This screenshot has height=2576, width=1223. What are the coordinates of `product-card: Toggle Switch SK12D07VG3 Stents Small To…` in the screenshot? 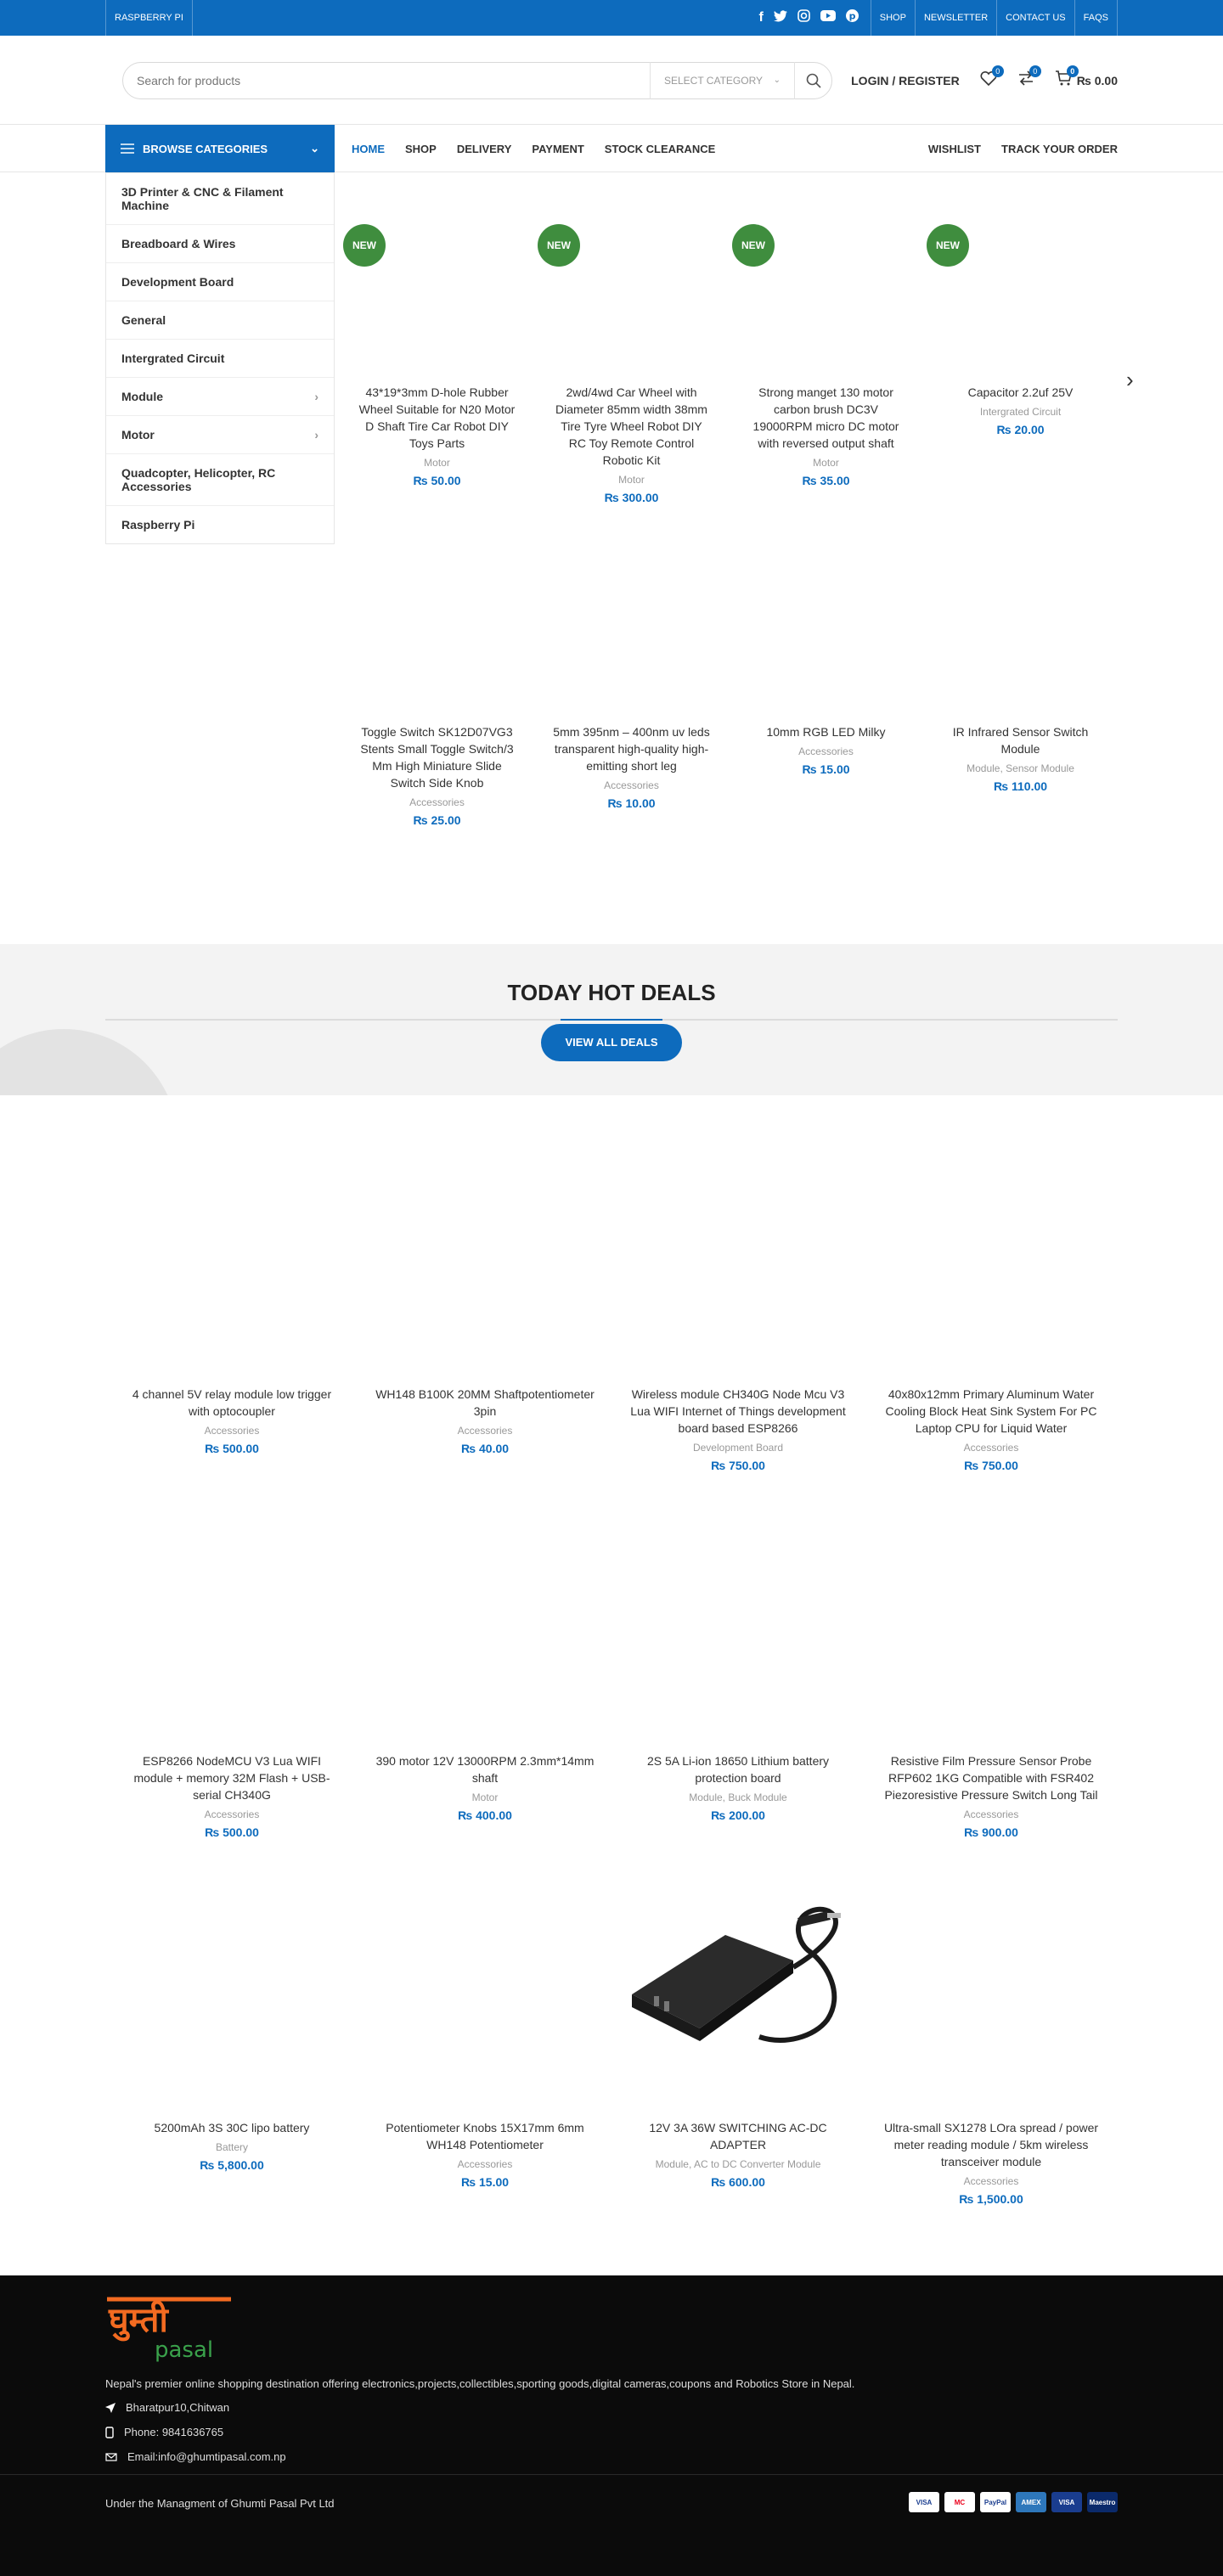 It's located at (437, 688).